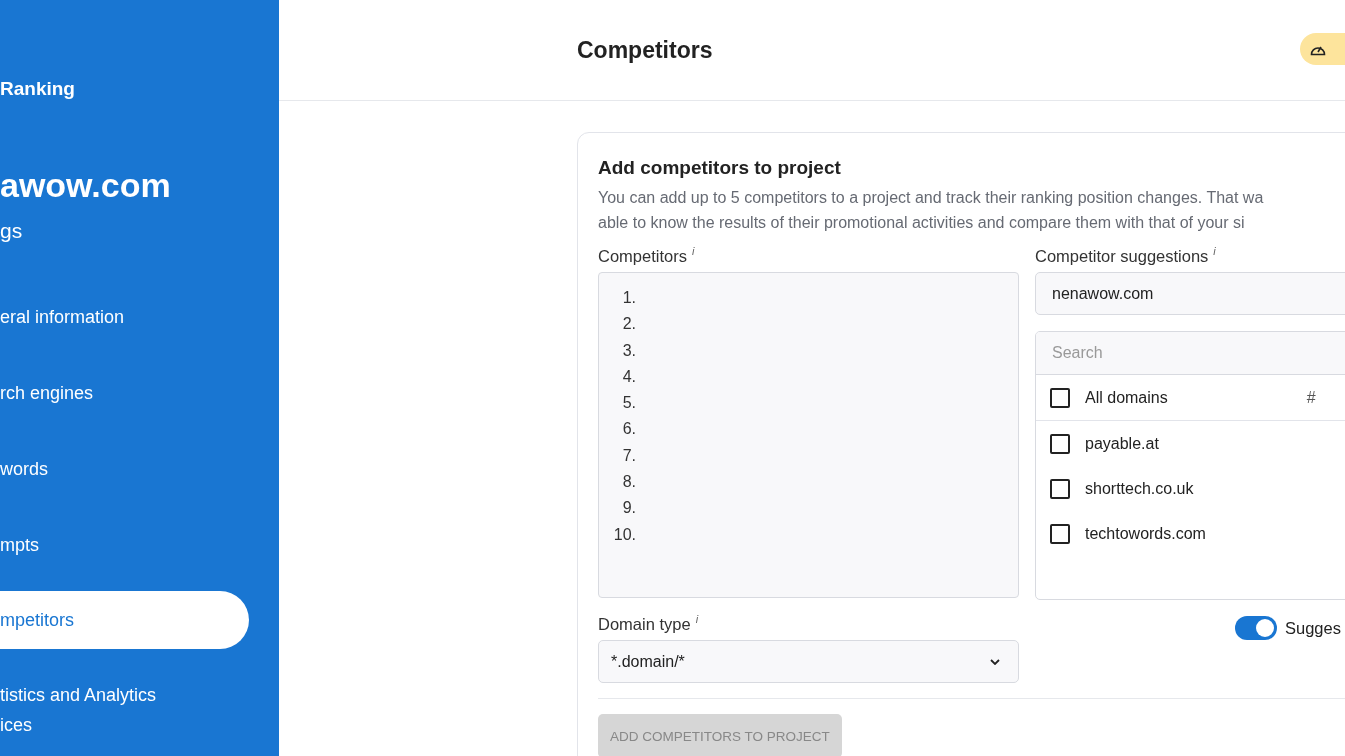 This screenshot has width=1345, height=756. I want to click on toggle-label: Sugges, so click(1313, 628).